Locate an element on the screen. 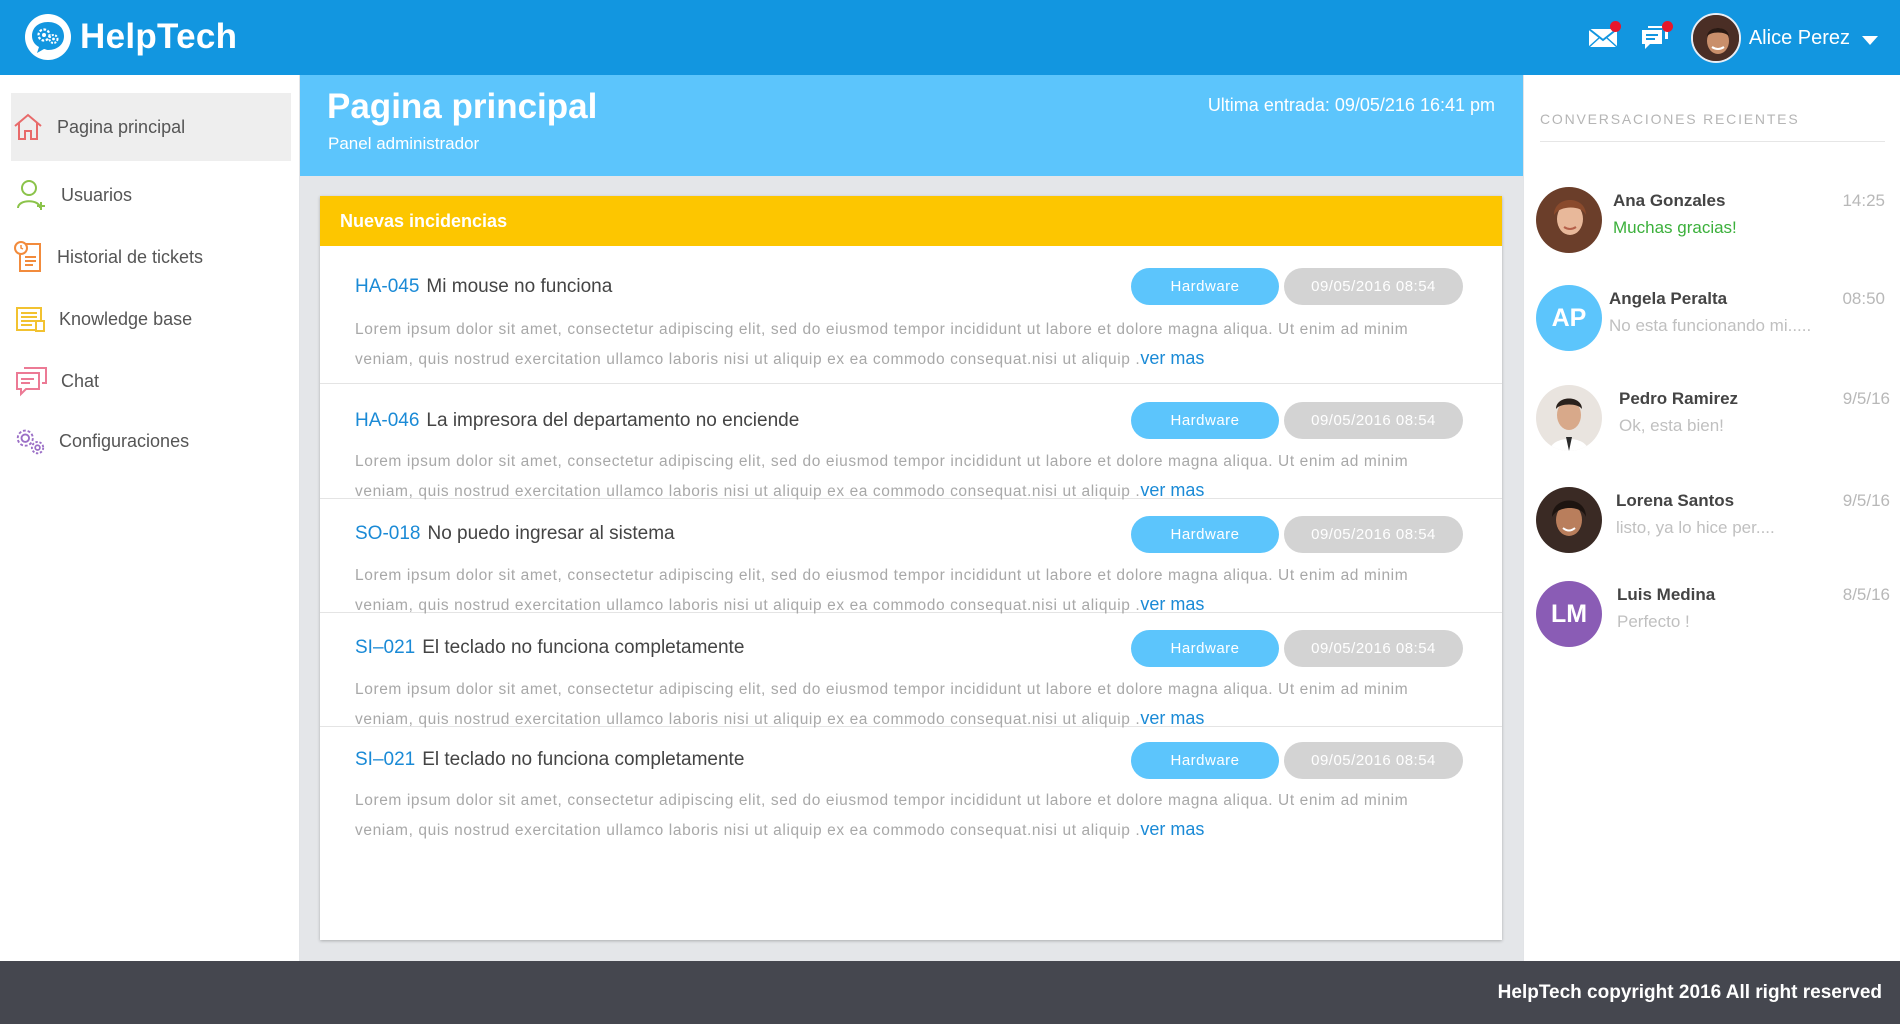  last-login: Ultima entrada: 09/05/216 16:41 pm is located at coordinates (1351, 105).